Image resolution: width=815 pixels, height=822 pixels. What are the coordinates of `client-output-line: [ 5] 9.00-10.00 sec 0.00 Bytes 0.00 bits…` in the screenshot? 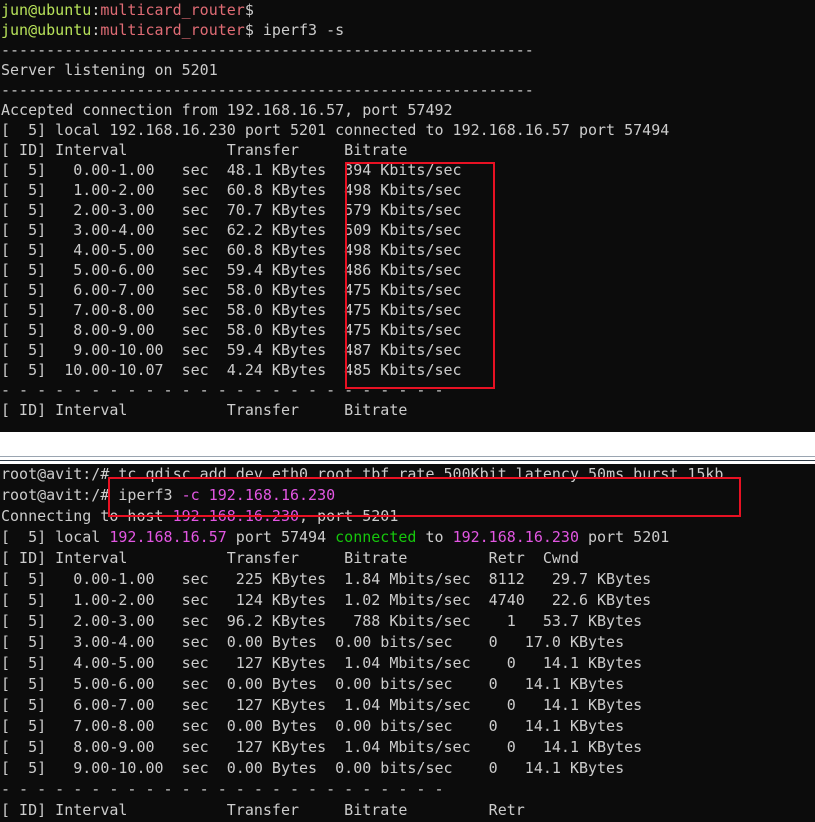 It's located at (313, 768).